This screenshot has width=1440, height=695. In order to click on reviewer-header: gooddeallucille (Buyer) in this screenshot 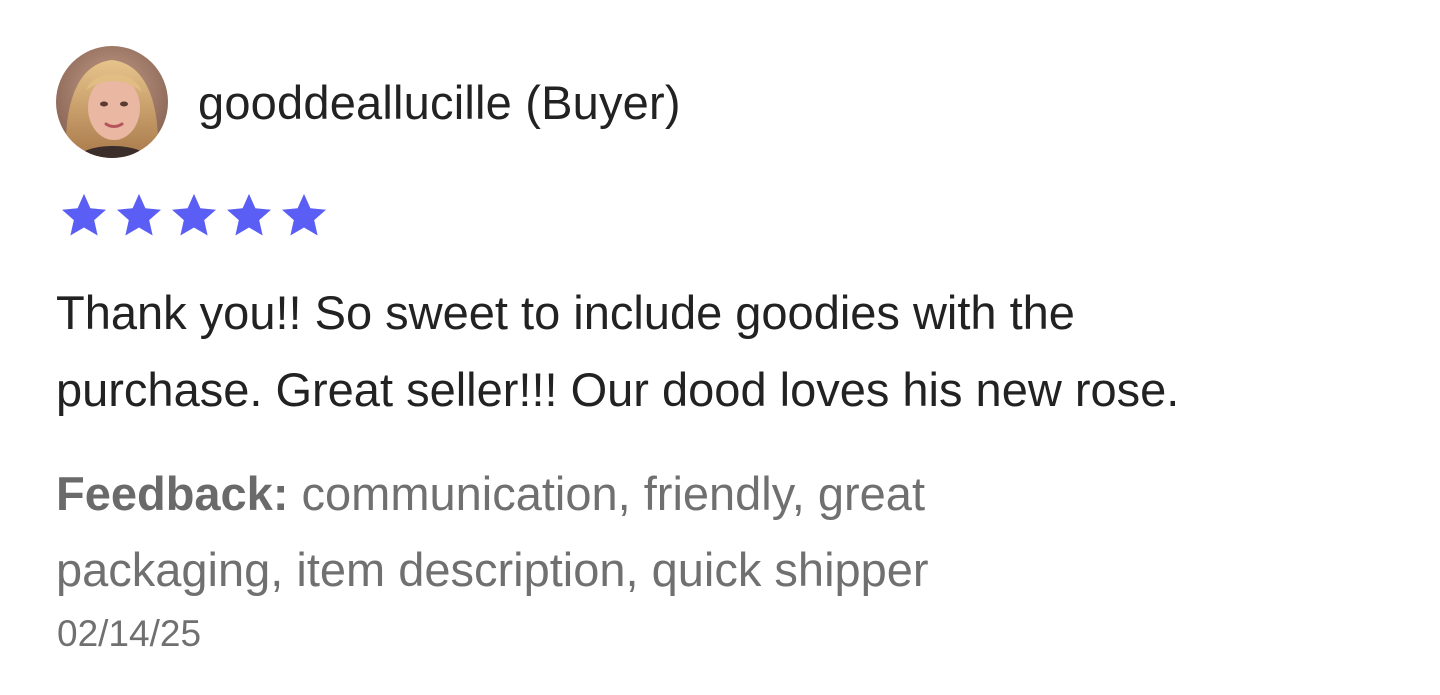, I will do `click(368, 102)`.